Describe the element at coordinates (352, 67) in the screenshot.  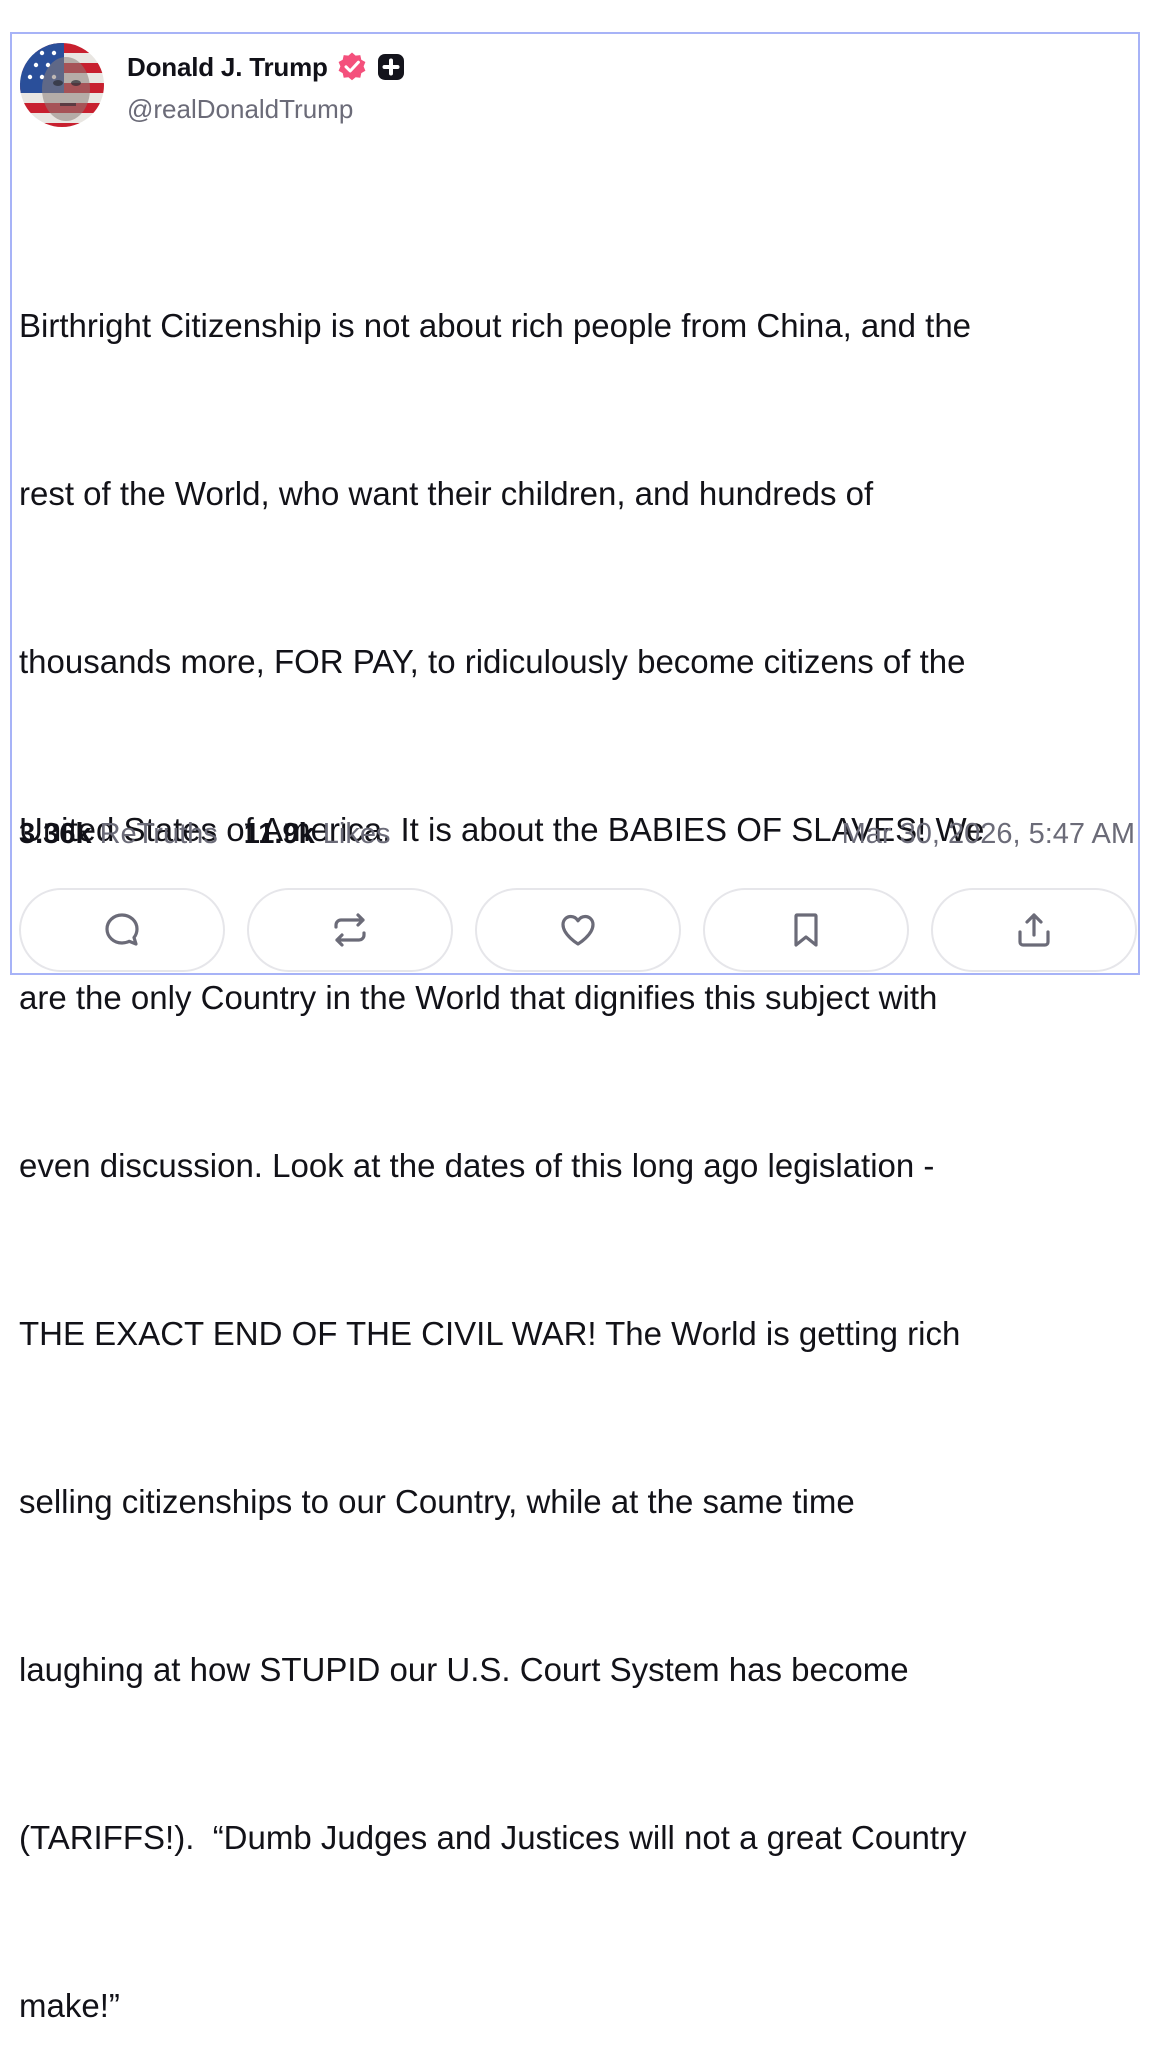
I see `verified-badge-icon` at that location.